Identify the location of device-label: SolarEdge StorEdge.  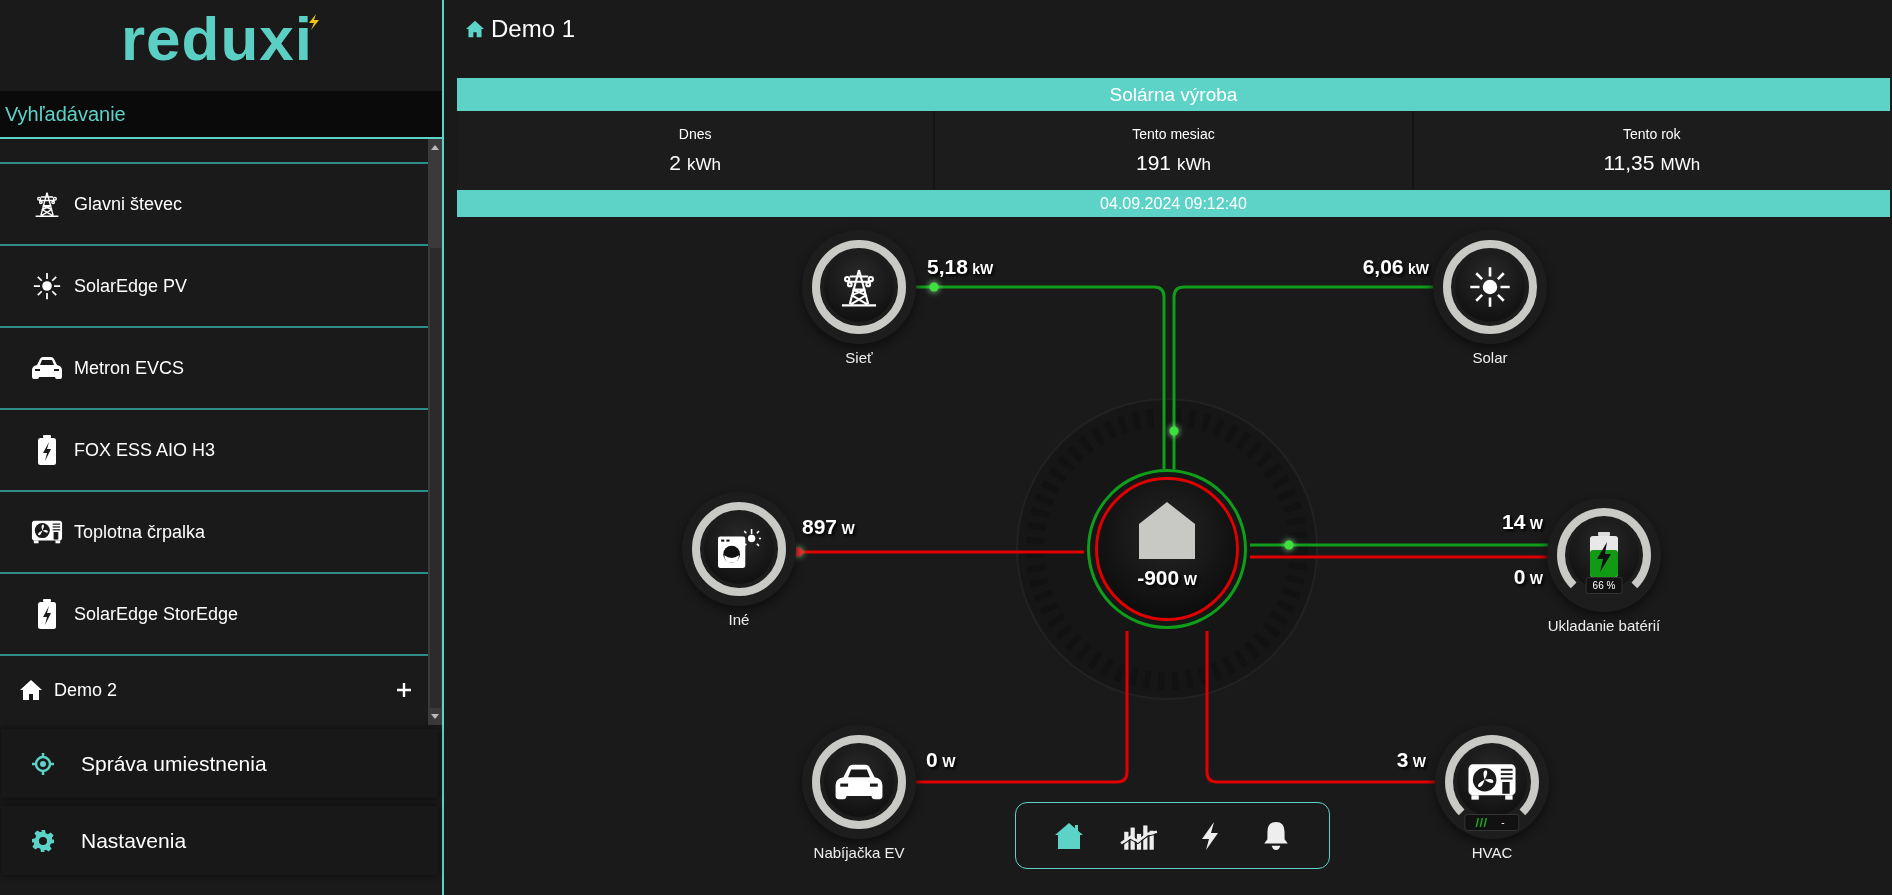
(156, 614).